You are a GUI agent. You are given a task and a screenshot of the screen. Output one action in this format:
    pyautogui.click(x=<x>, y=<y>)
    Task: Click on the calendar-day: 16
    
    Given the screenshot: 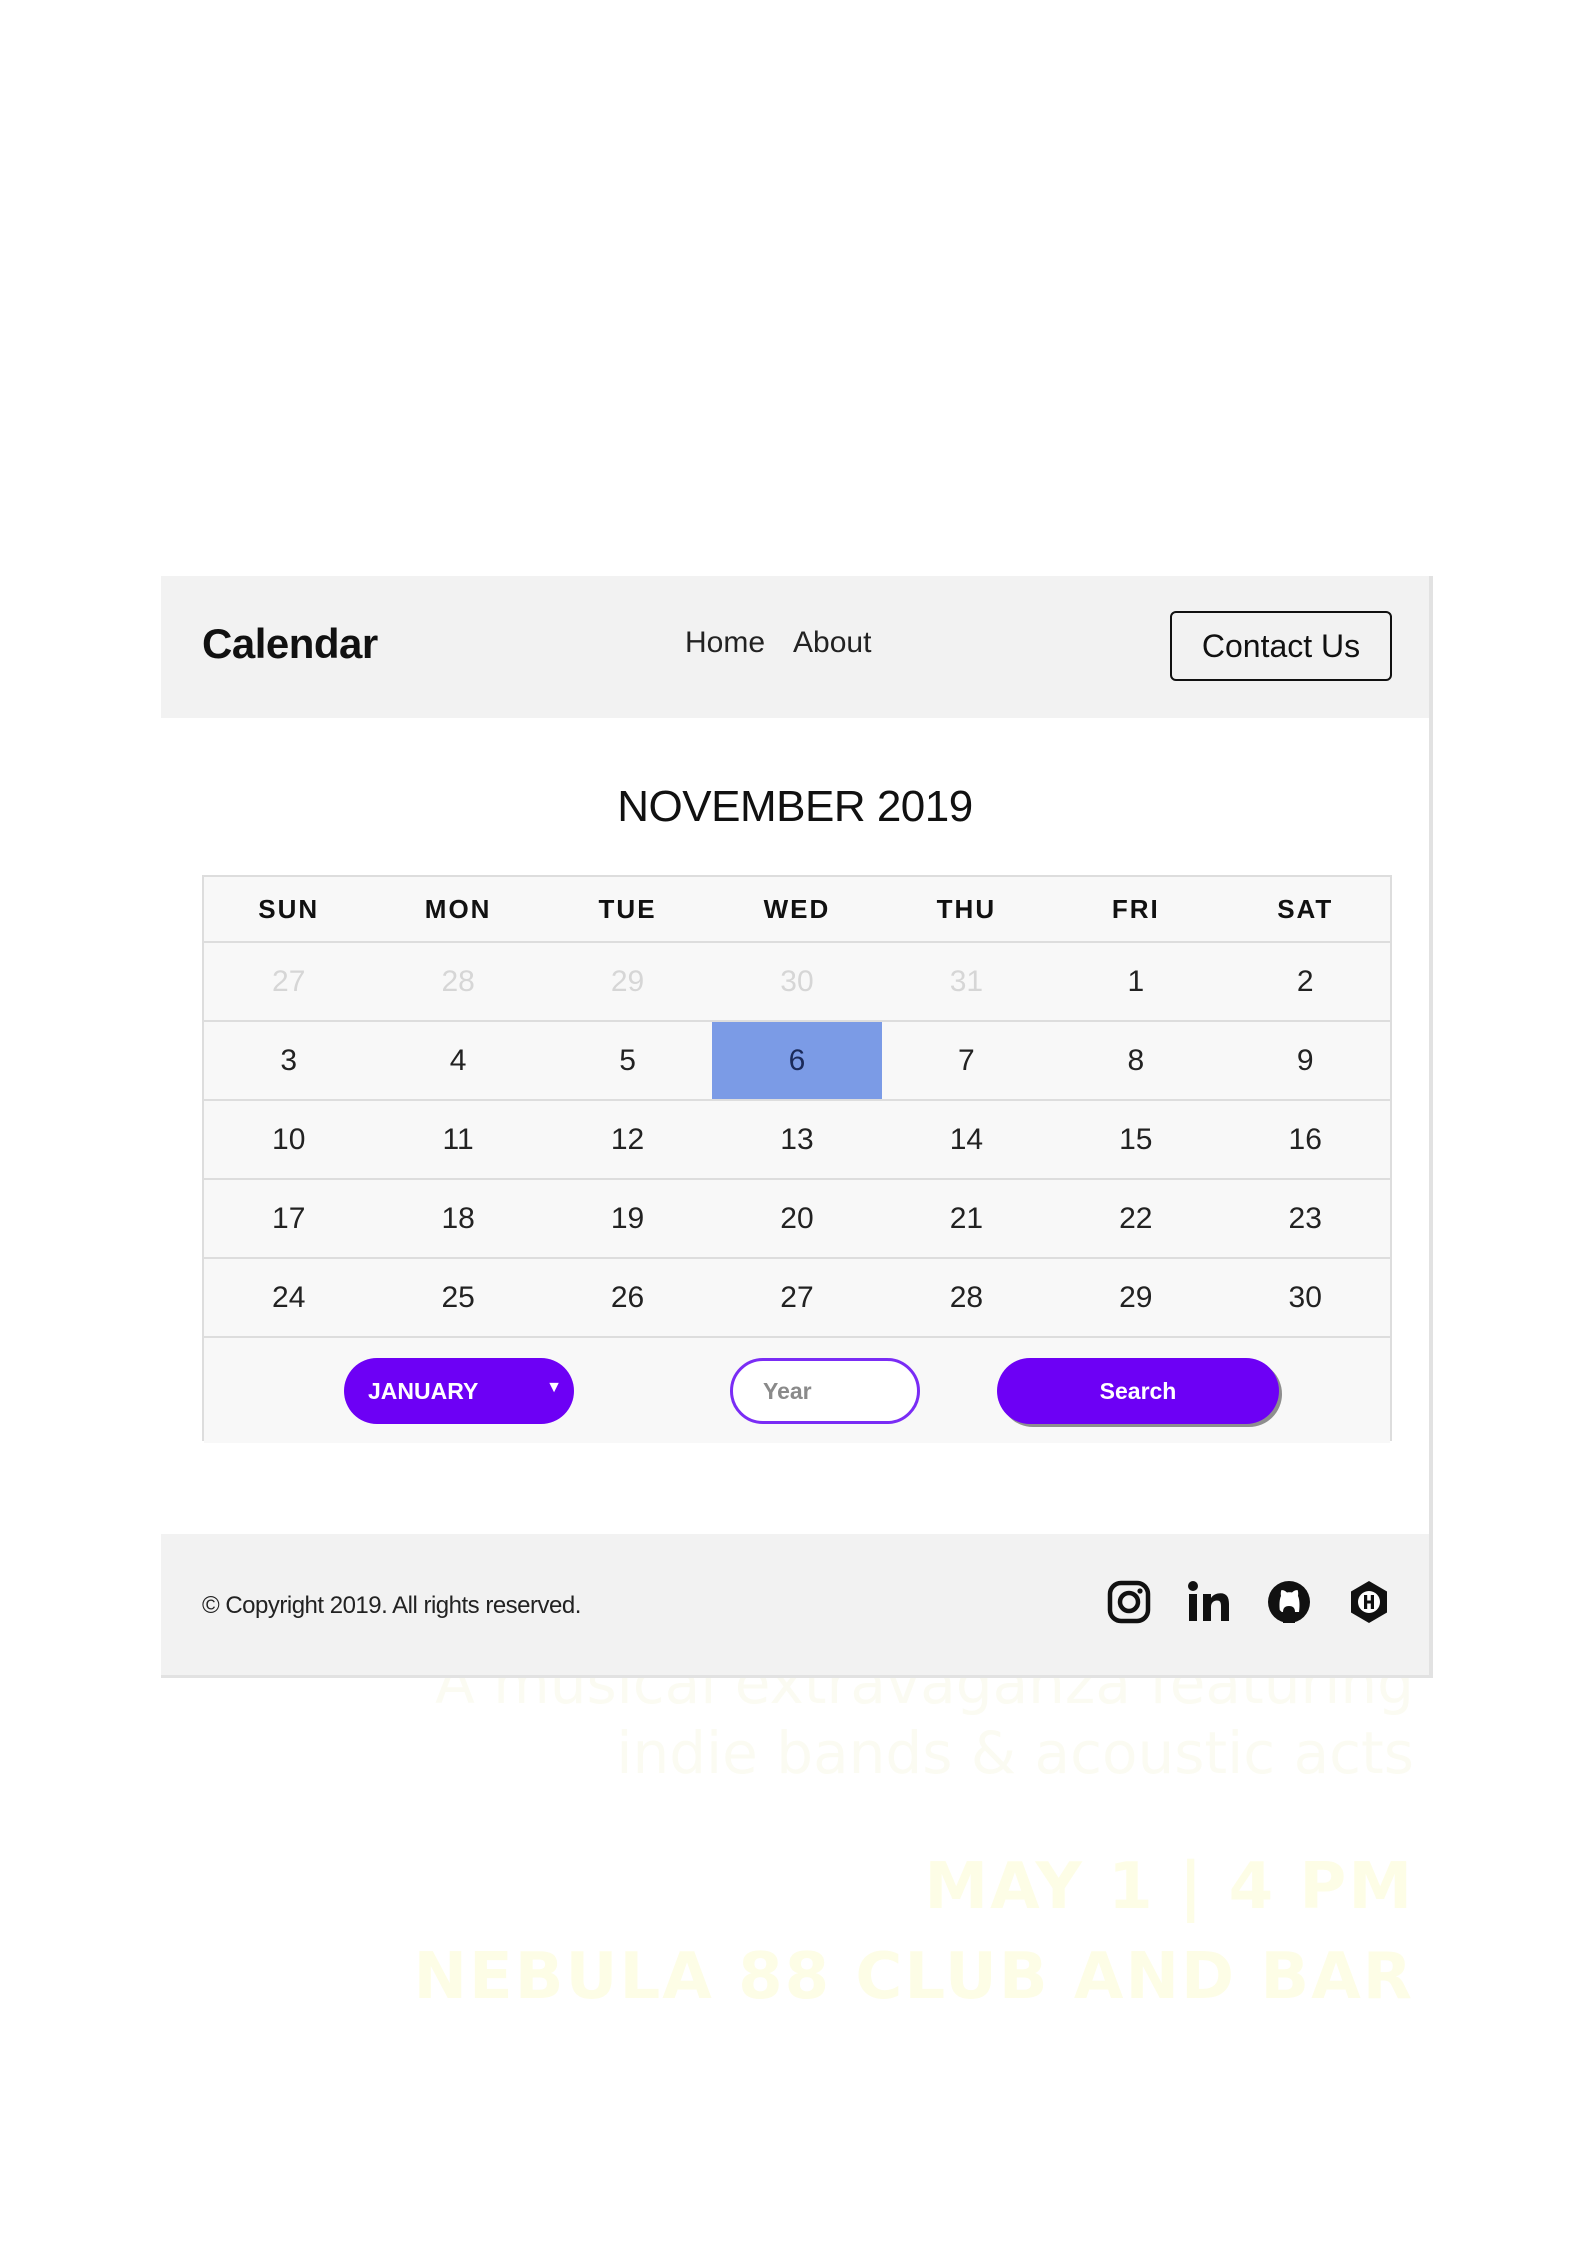 What is the action you would take?
    pyautogui.click(x=1305, y=1139)
    